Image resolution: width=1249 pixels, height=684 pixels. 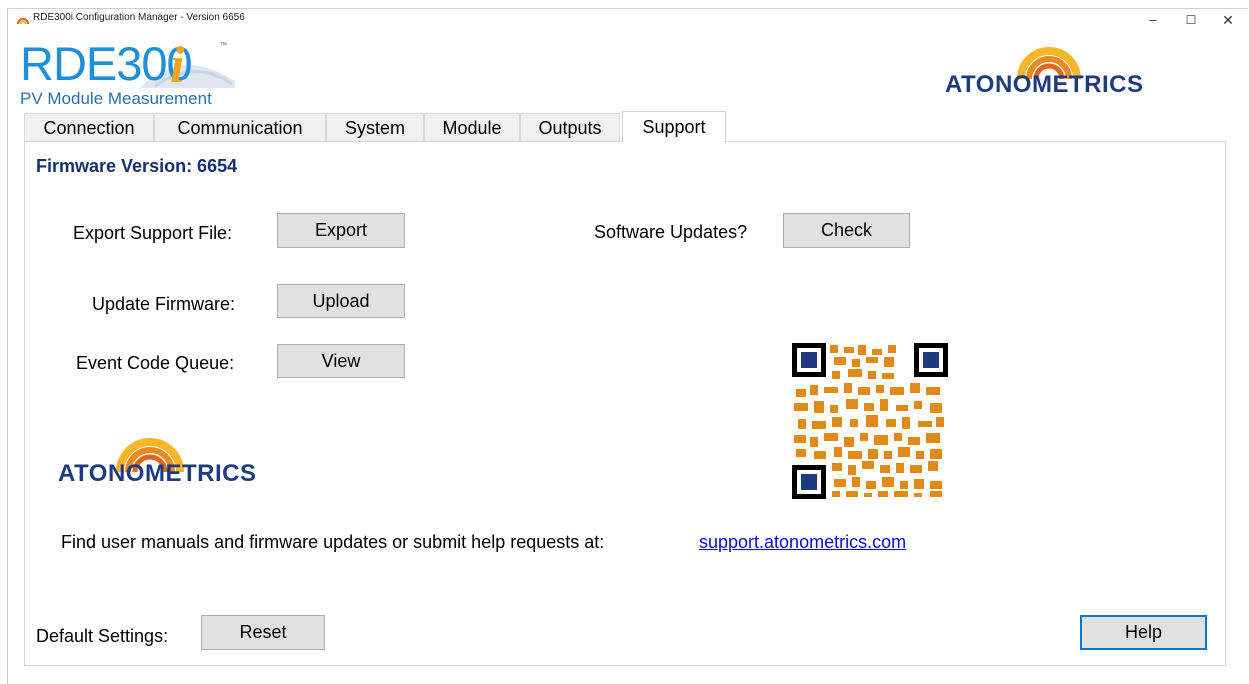 What do you see at coordinates (164, 304) in the screenshot?
I see `update-firmware-label: Update Firmware:` at bounding box center [164, 304].